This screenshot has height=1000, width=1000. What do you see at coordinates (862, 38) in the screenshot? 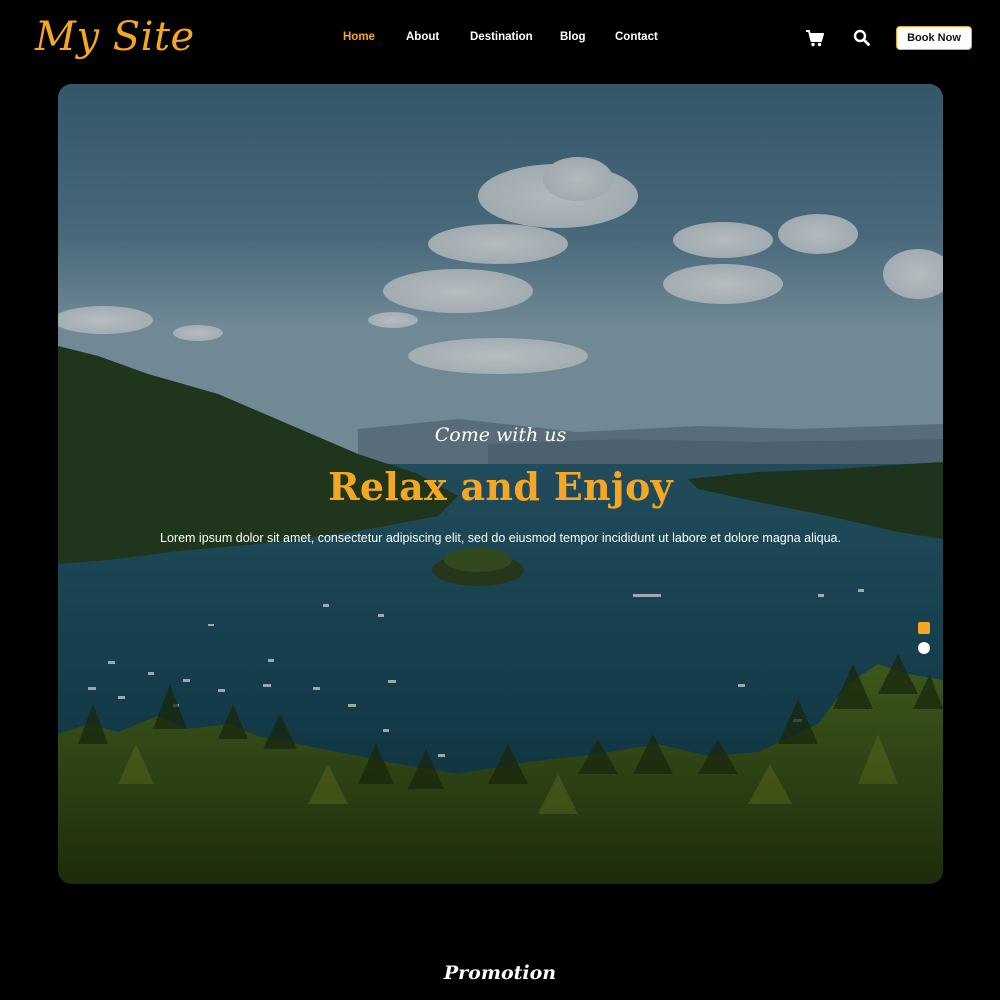
I see `search-icon` at bounding box center [862, 38].